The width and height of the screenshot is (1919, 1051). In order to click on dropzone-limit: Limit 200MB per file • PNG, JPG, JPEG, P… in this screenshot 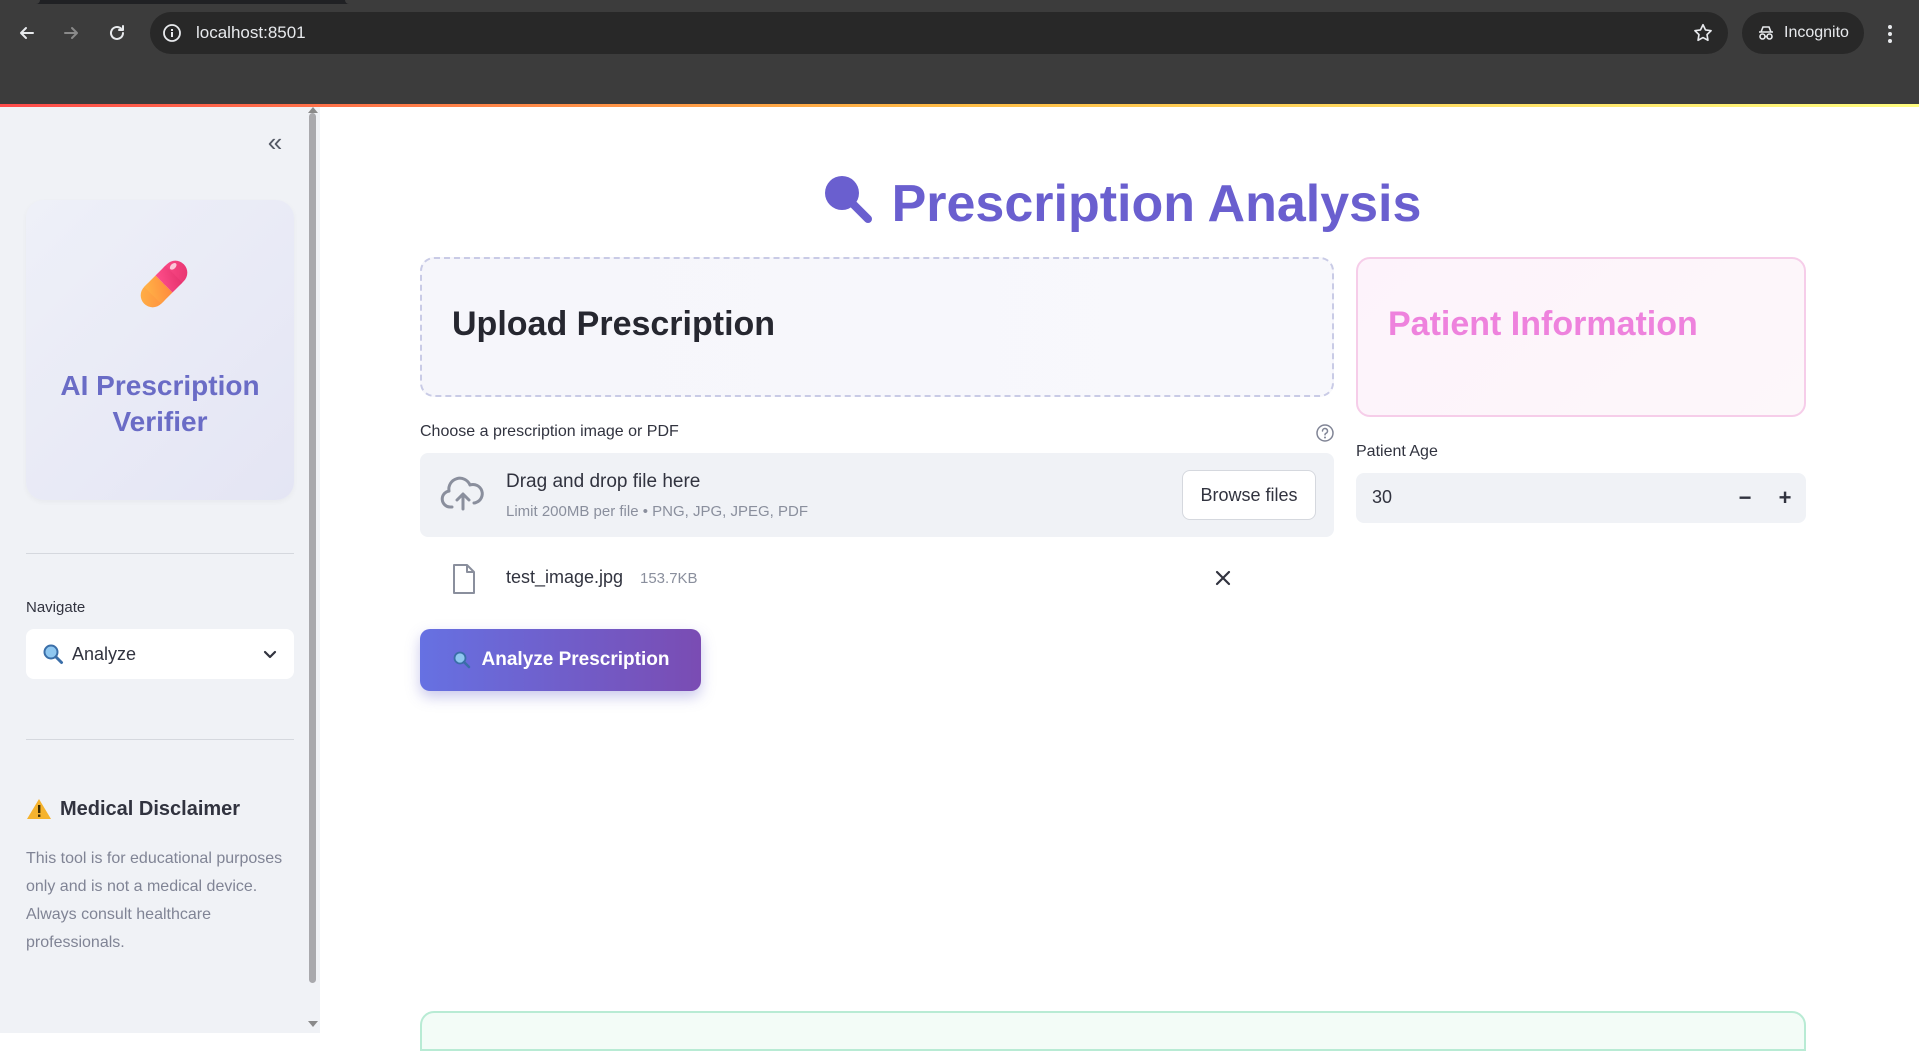, I will do `click(657, 511)`.